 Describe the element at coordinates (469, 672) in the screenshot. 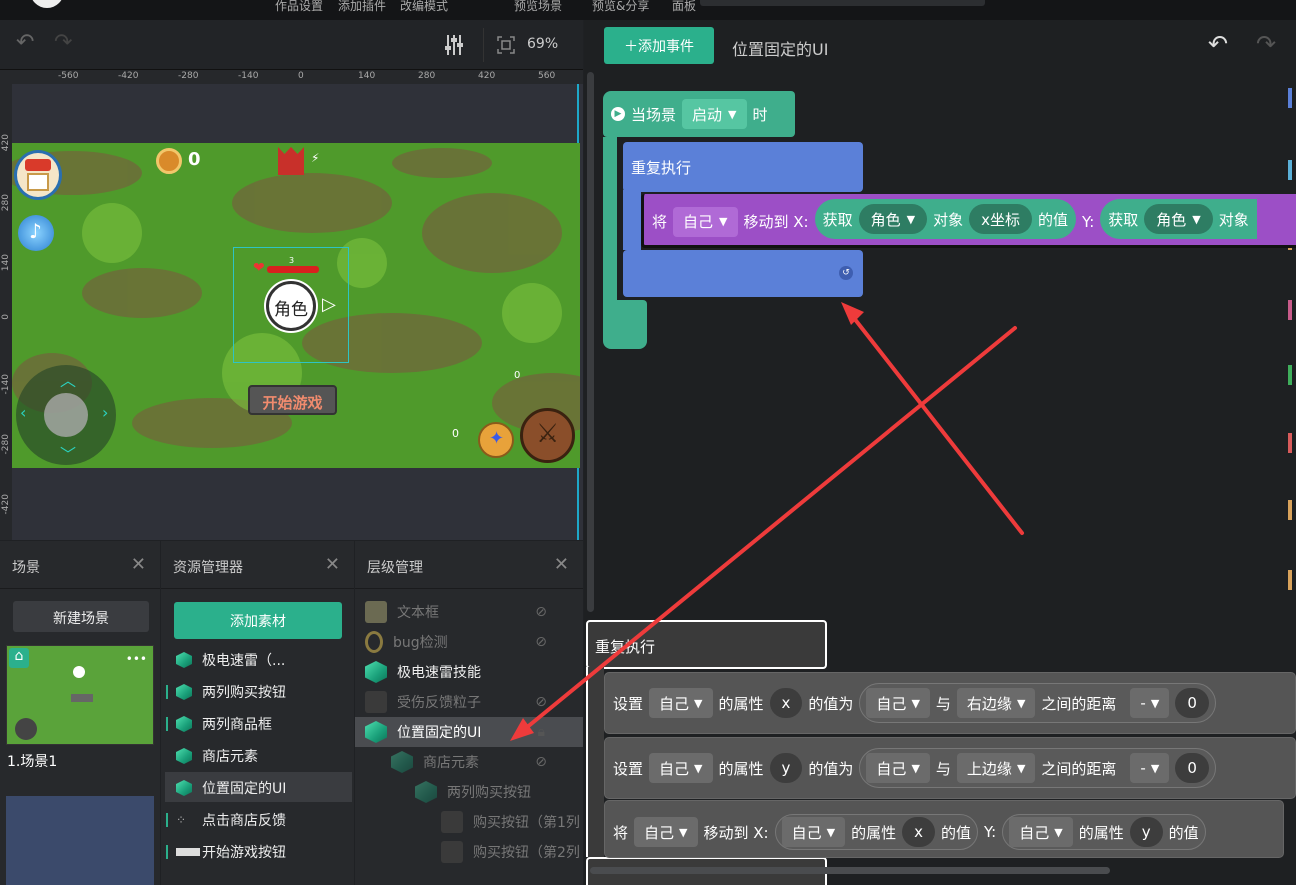

I see `layer-item: 极电速雷技能` at that location.